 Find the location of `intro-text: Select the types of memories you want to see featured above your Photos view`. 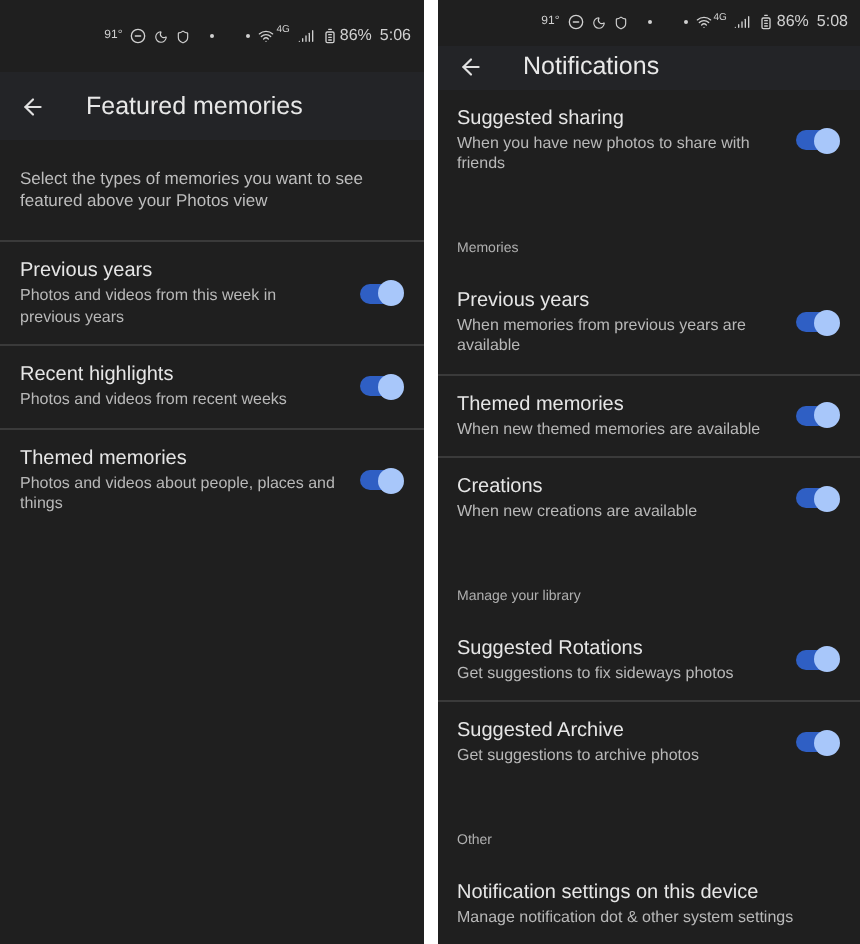

intro-text: Select the types of memories you want to see featured above your Photos view is located at coordinates (193, 190).